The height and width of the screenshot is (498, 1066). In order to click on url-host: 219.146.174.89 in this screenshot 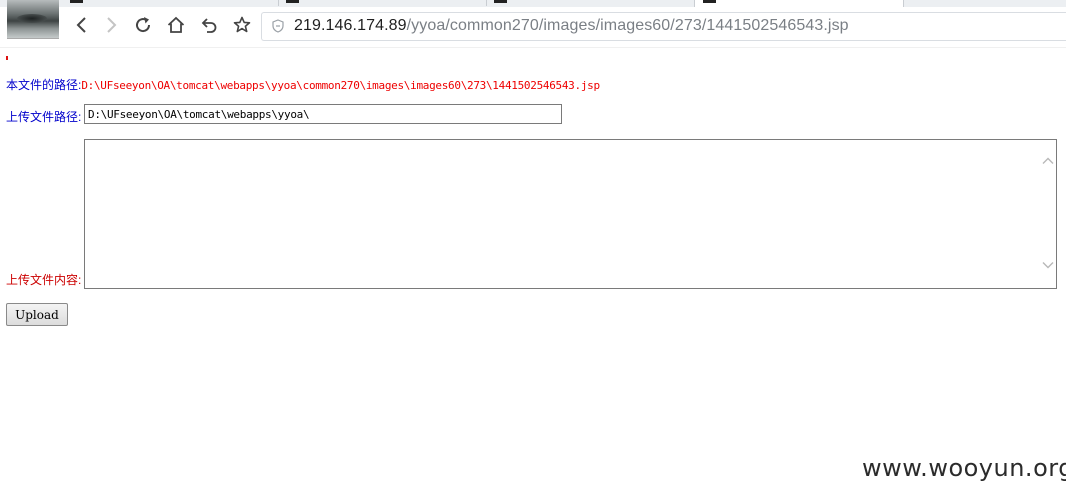, I will do `click(350, 25)`.